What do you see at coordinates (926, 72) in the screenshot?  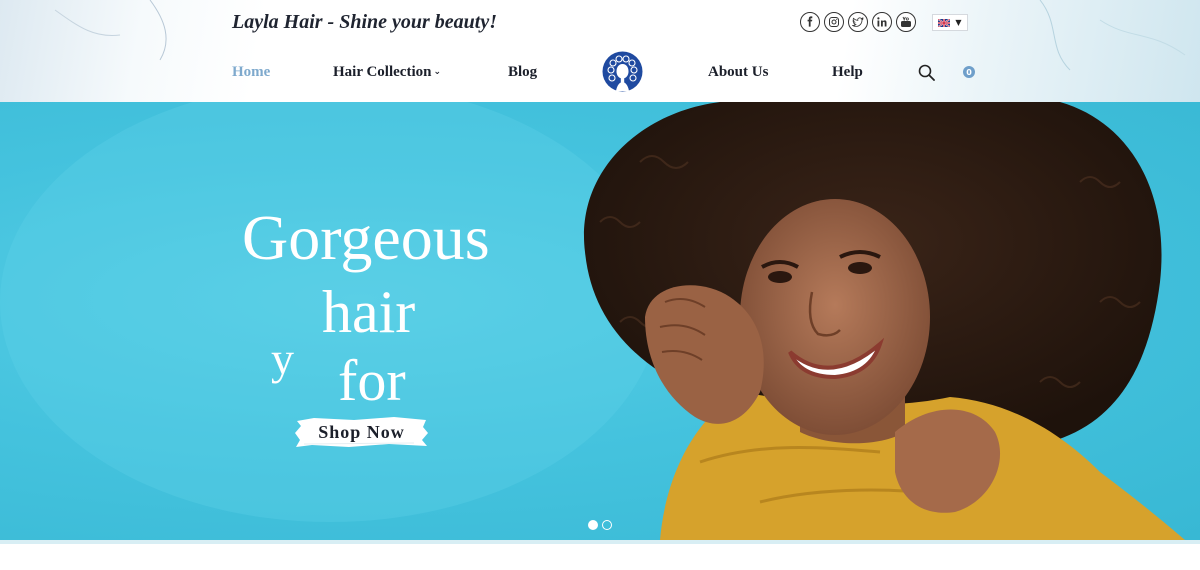 I see `search-icon` at bounding box center [926, 72].